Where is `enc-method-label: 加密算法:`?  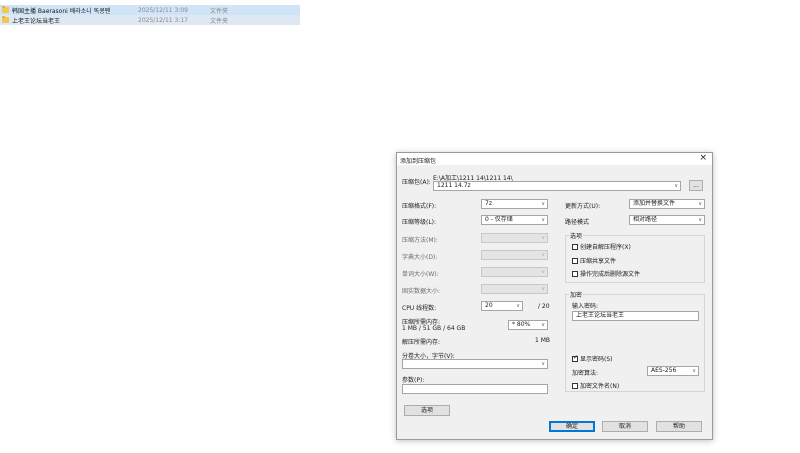 enc-method-label: 加密算法: is located at coordinates (585, 373).